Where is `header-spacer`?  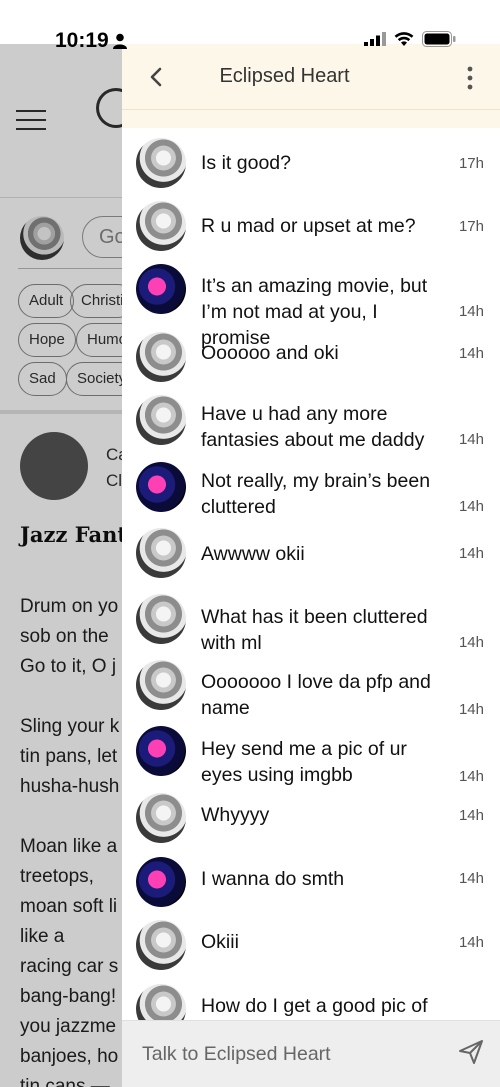
header-spacer is located at coordinates (311, 119).